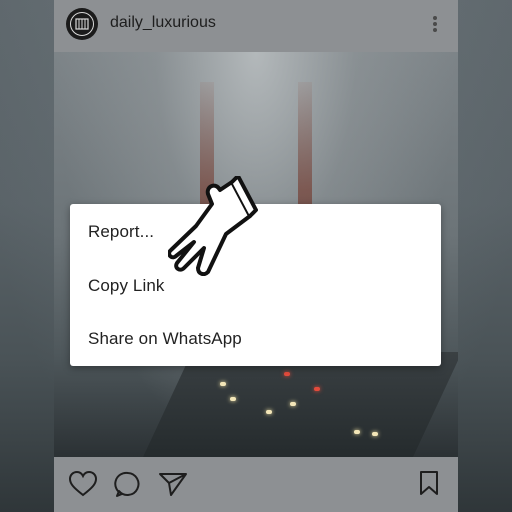  Describe the element at coordinates (173, 484) in the screenshot. I see `send-icon` at that location.